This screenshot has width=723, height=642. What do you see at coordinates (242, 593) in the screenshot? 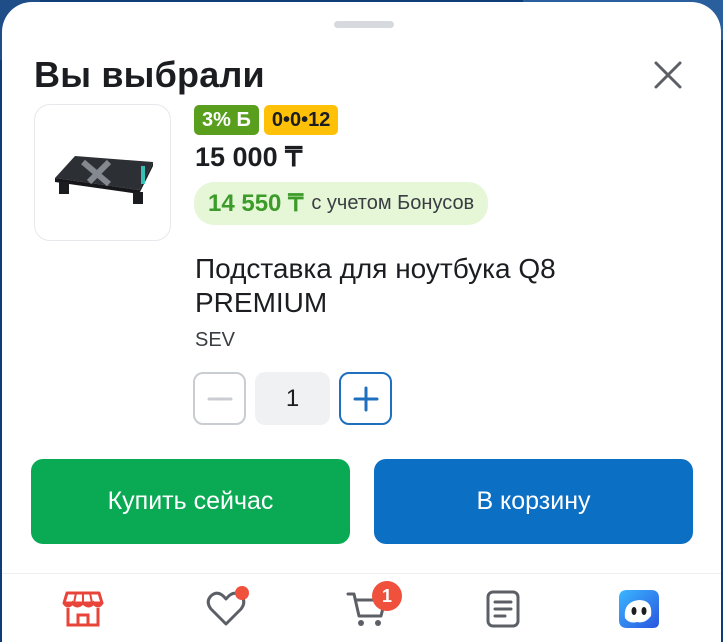
I see `favorites-dot` at bounding box center [242, 593].